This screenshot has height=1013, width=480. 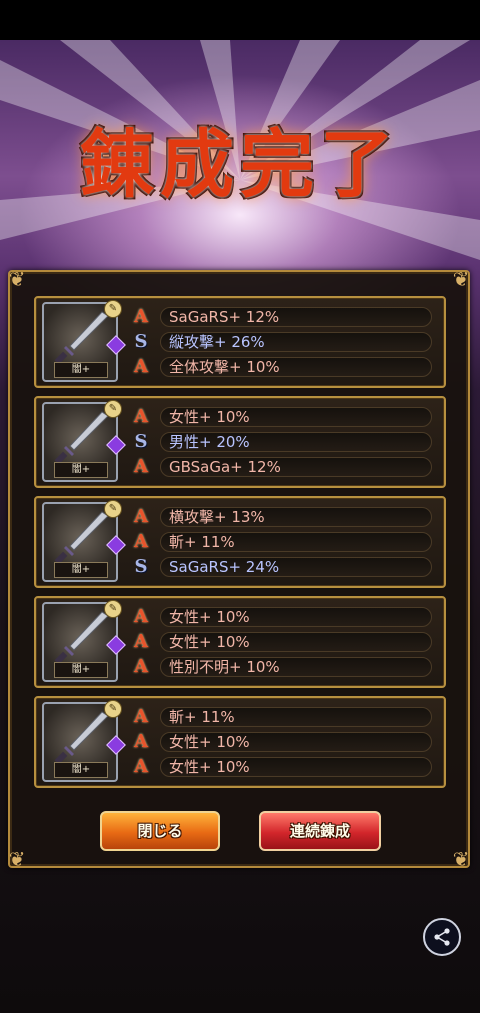 What do you see at coordinates (296, 367) in the screenshot?
I see `stat-text: 全体攻撃+ 10%` at bounding box center [296, 367].